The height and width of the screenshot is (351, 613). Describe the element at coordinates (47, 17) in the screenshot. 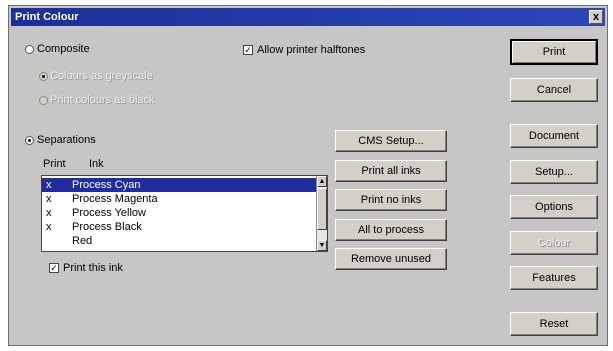

I see `window-title: Print Colour` at that location.